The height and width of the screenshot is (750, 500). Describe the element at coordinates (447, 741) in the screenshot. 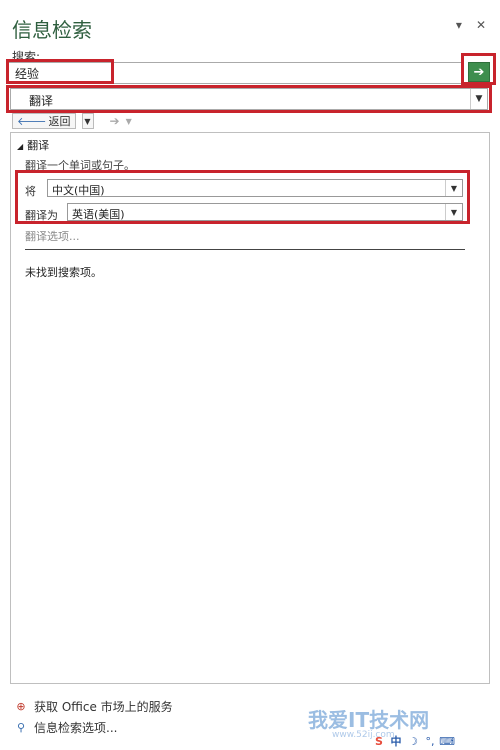

I see `keyboard-icon: ⌨` at that location.